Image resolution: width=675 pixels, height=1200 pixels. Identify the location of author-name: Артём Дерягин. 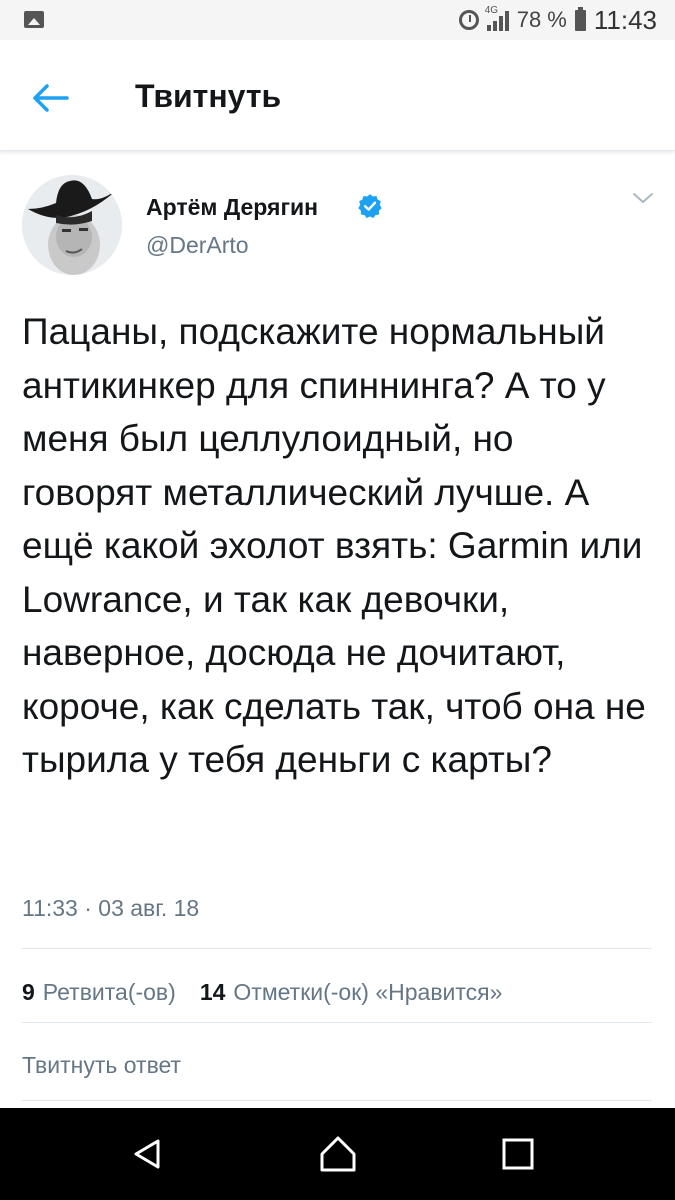
(232, 207).